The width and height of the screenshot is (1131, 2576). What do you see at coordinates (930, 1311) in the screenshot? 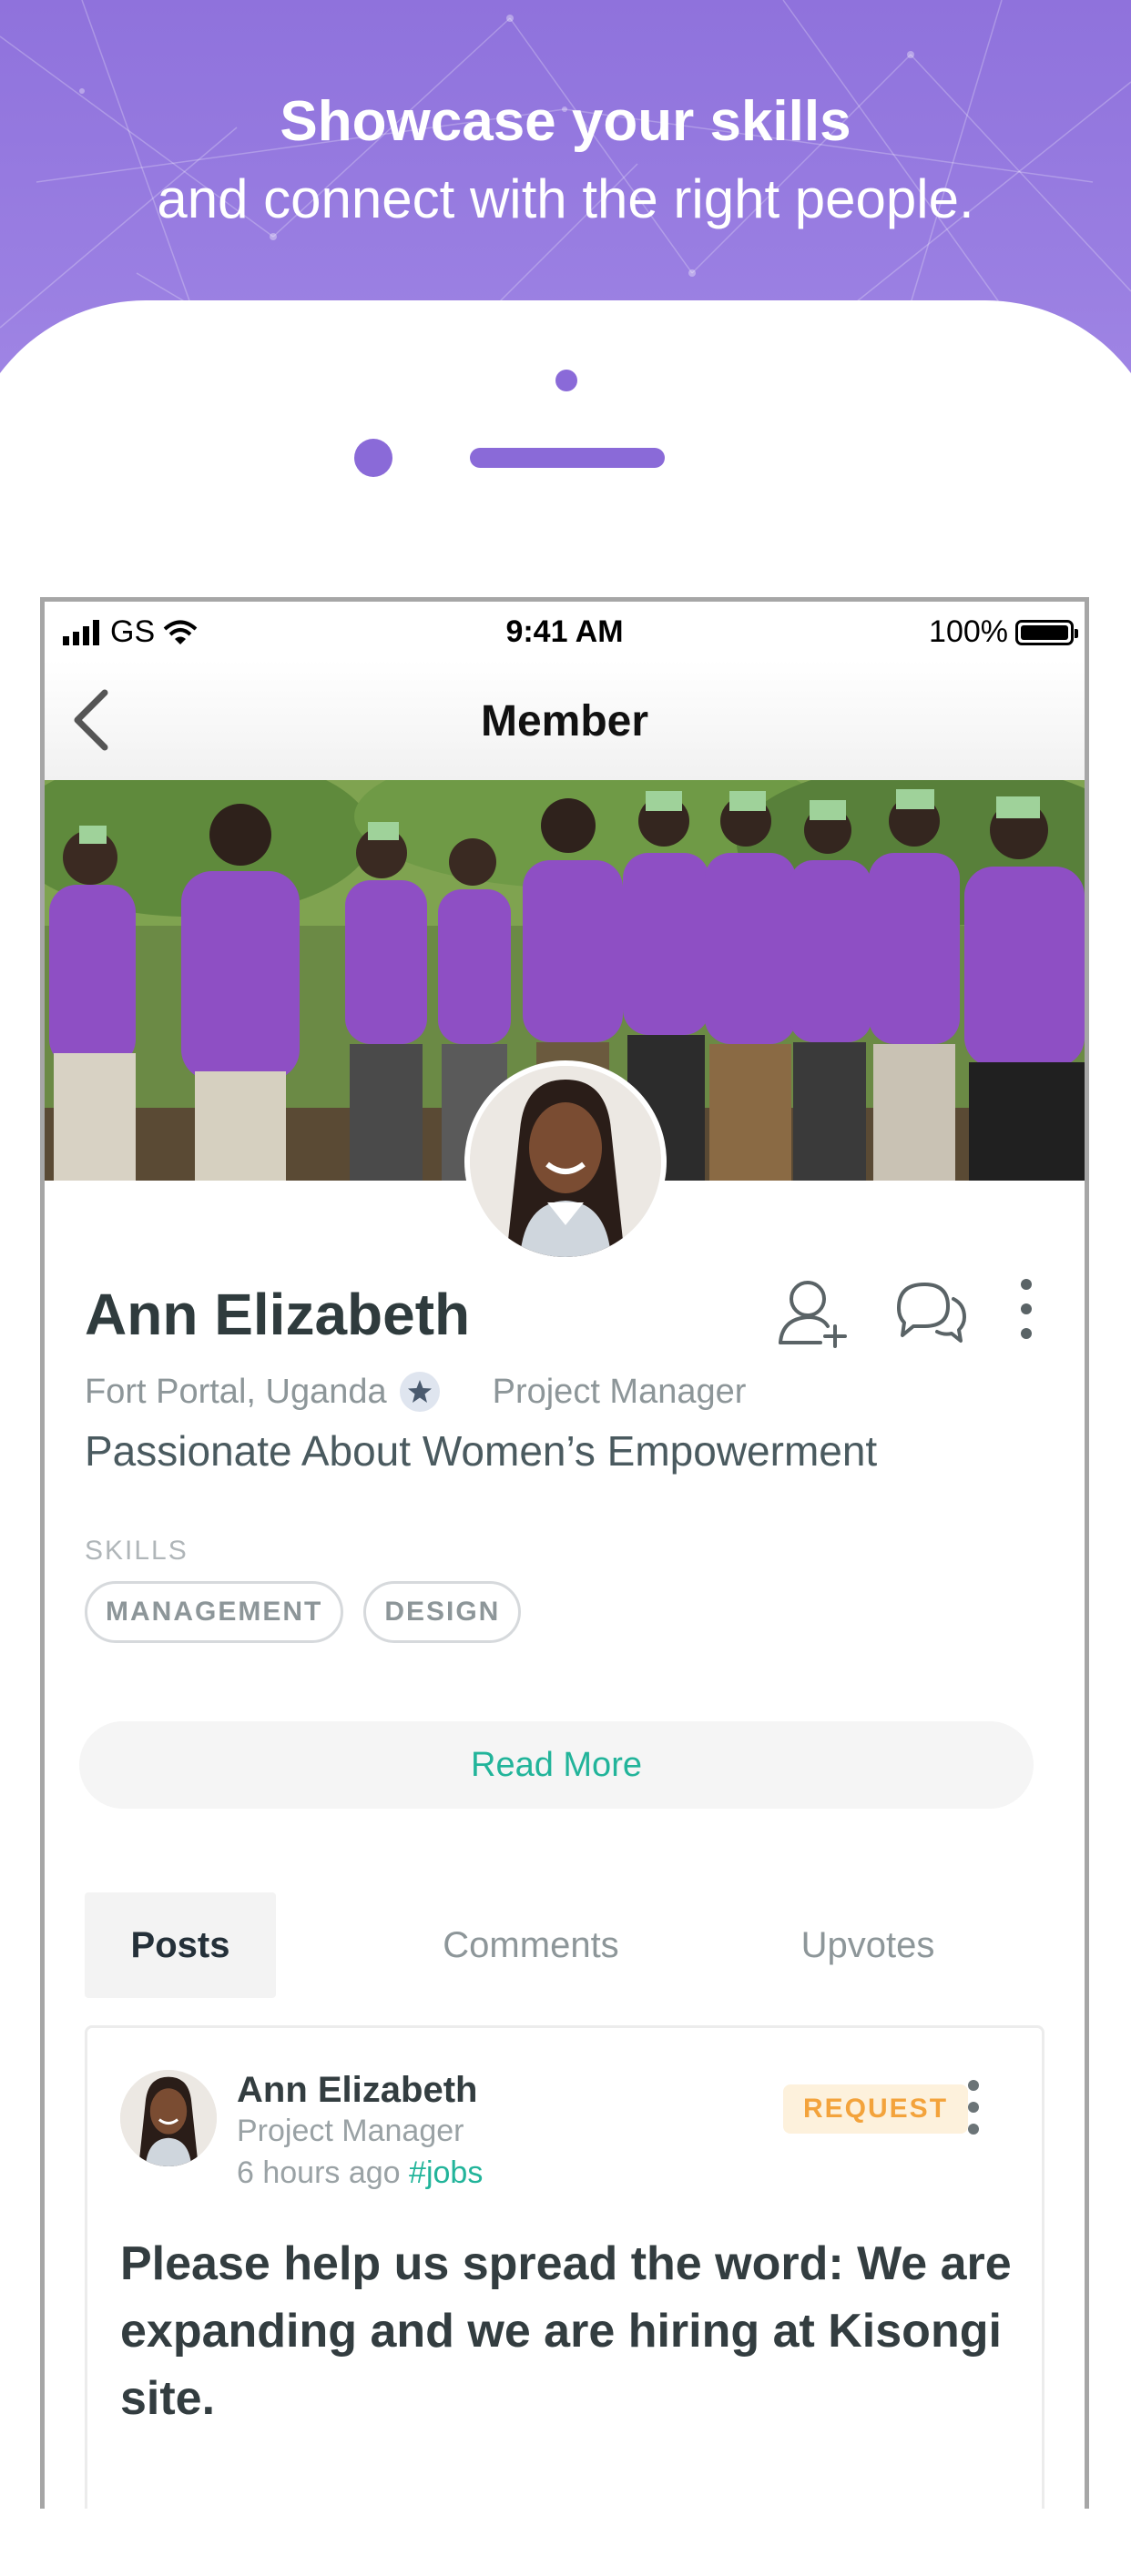
I see `chat-icon` at bounding box center [930, 1311].